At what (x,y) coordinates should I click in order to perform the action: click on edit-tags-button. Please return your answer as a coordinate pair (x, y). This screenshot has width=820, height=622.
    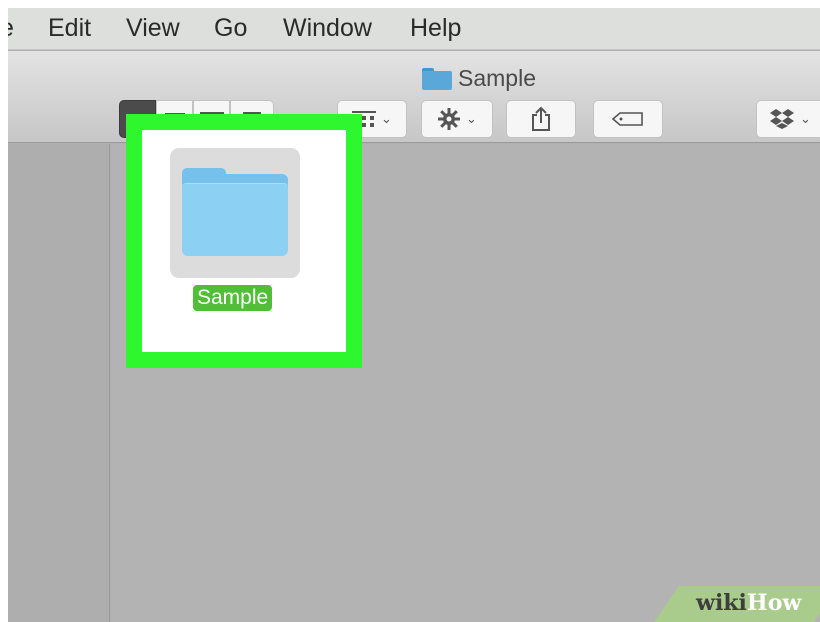
    Looking at the image, I should click on (628, 119).